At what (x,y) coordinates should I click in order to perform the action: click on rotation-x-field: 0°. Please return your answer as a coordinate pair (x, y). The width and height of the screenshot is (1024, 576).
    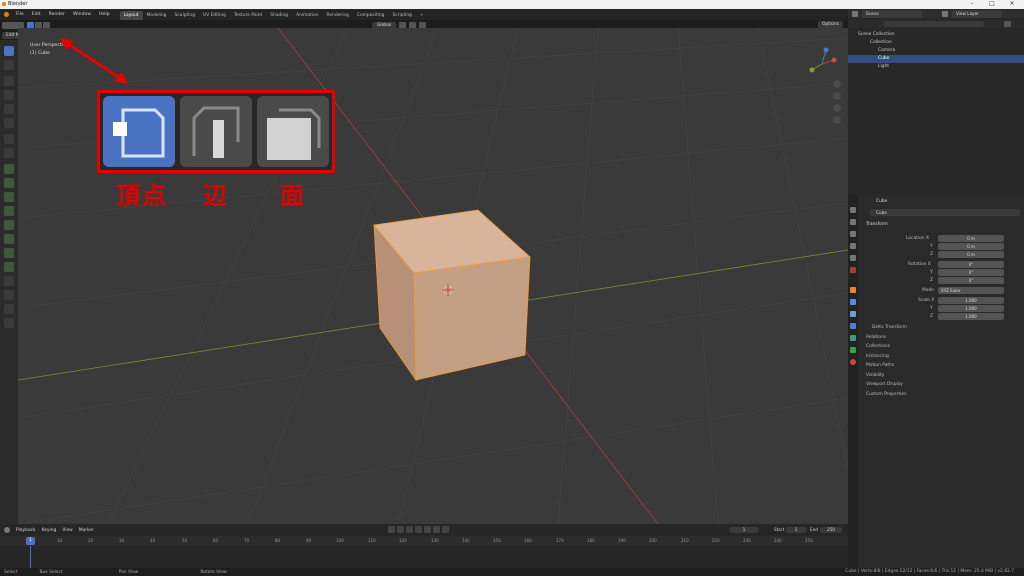
    Looking at the image, I should click on (971, 264).